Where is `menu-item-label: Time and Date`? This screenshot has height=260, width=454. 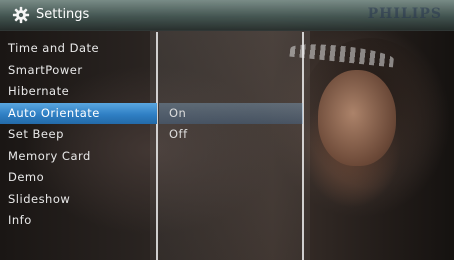
menu-item-label: Time and Date is located at coordinates (54, 48).